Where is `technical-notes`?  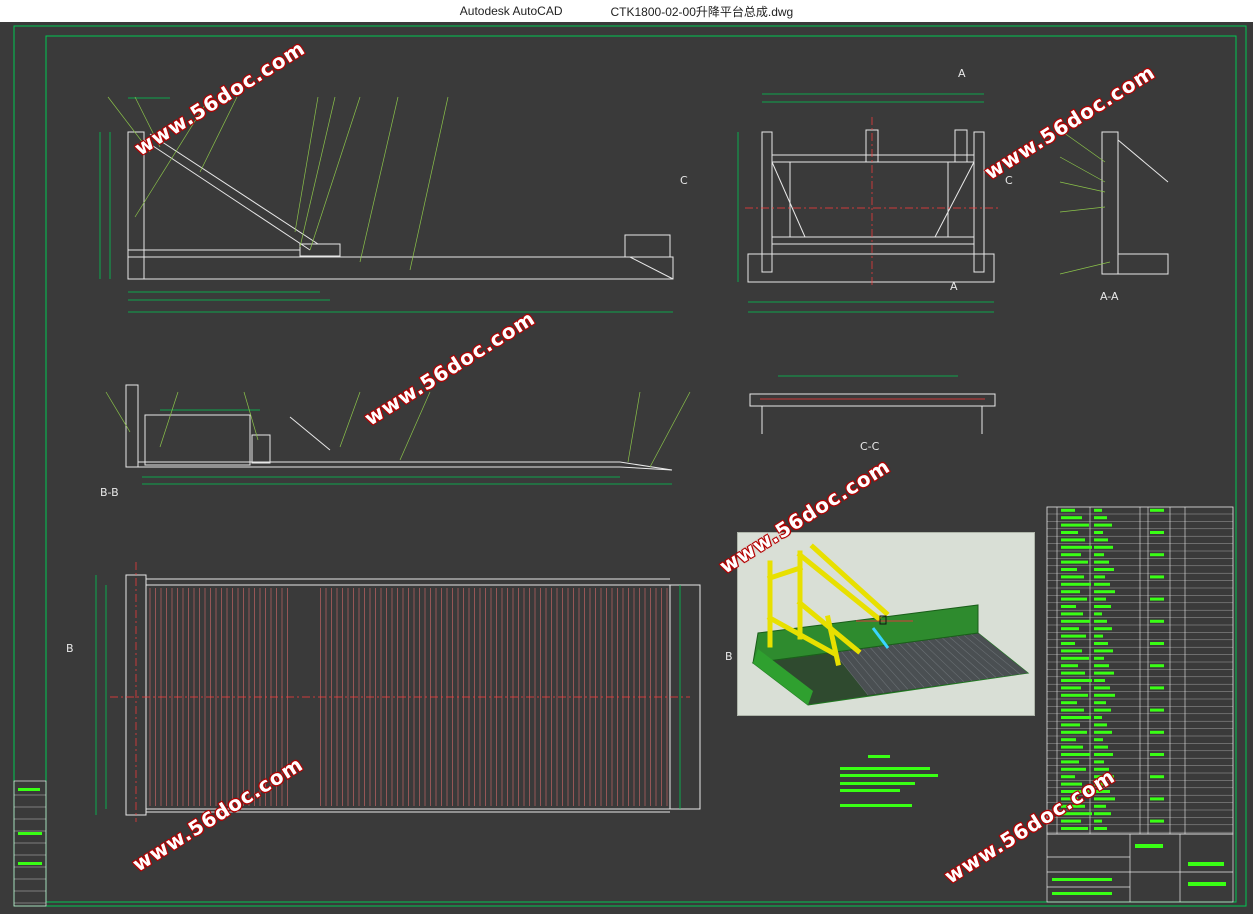
technical-notes is located at coordinates (889, 781).